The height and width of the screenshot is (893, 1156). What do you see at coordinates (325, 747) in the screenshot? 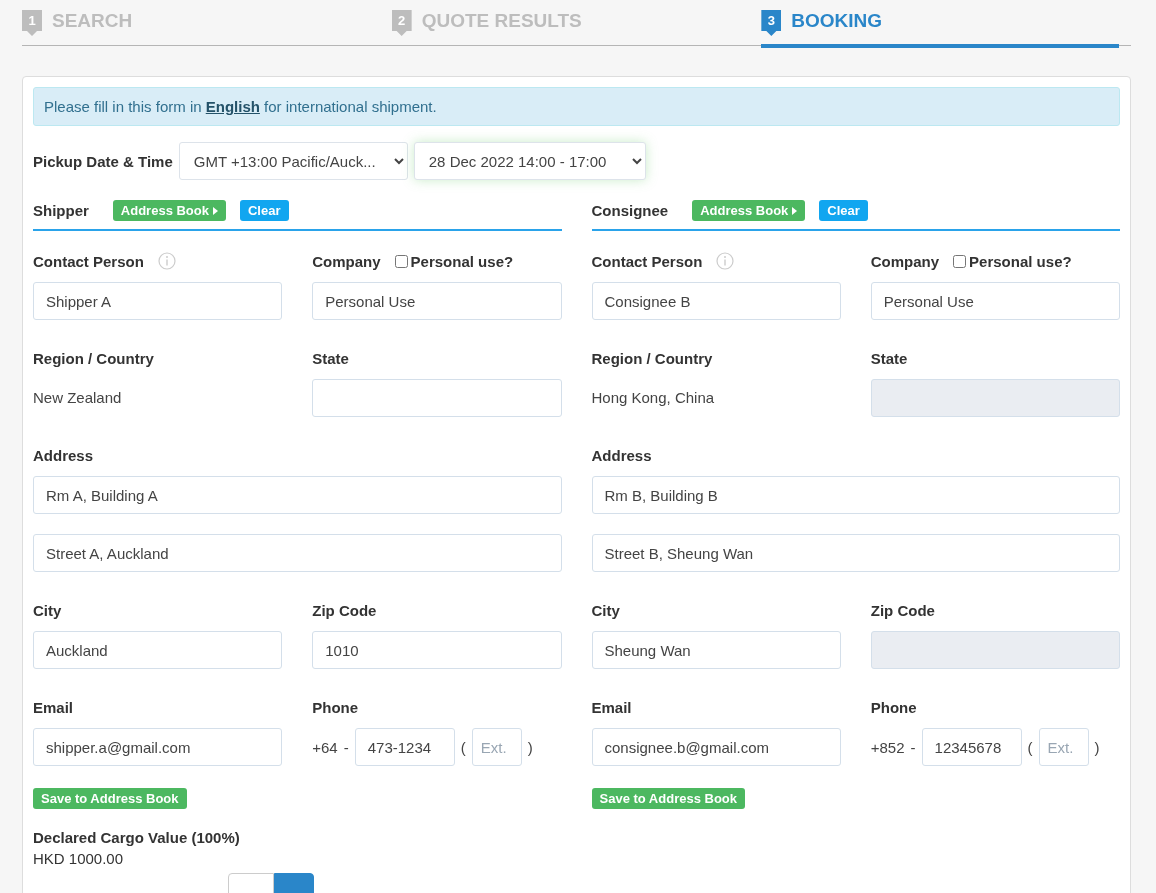
I see `country-code: +64` at bounding box center [325, 747].